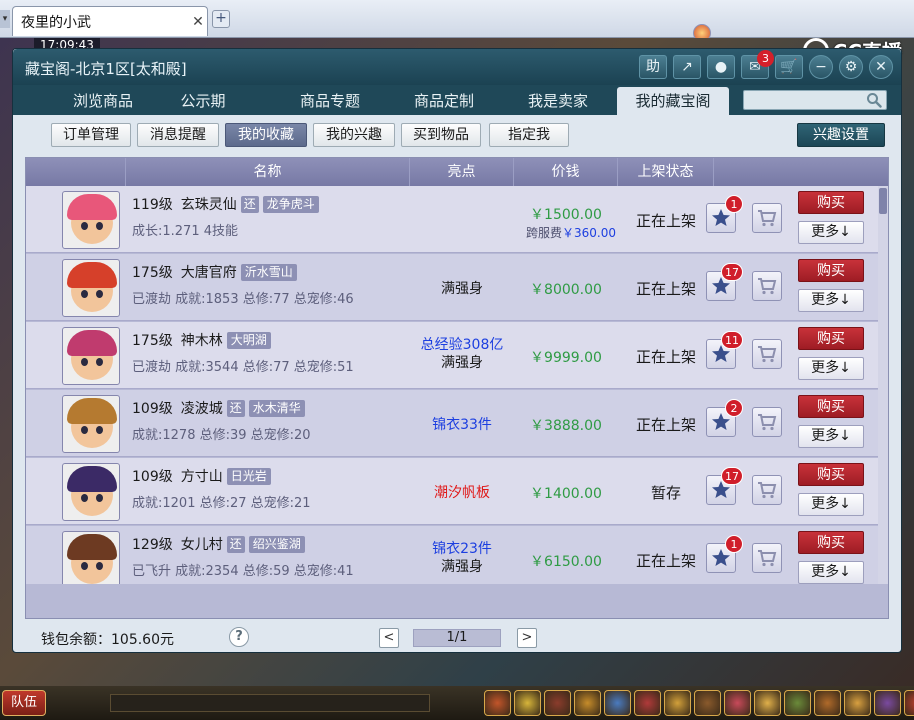 The width and height of the screenshot is (914, 720). I want to click on chat-input-bar, so click(270, 703).